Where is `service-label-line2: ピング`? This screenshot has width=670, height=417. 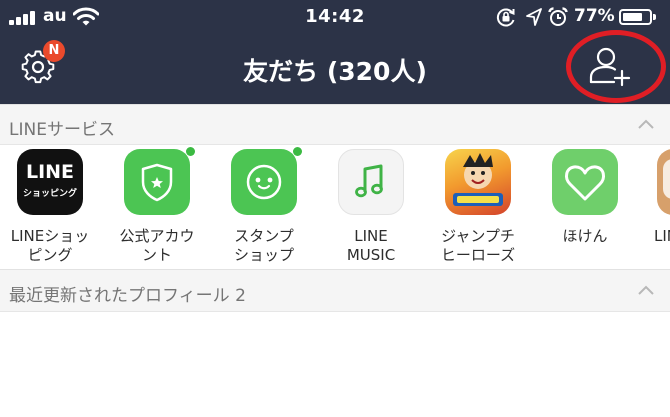 service-label-line2: ピング is located at coordinates (50, 255).